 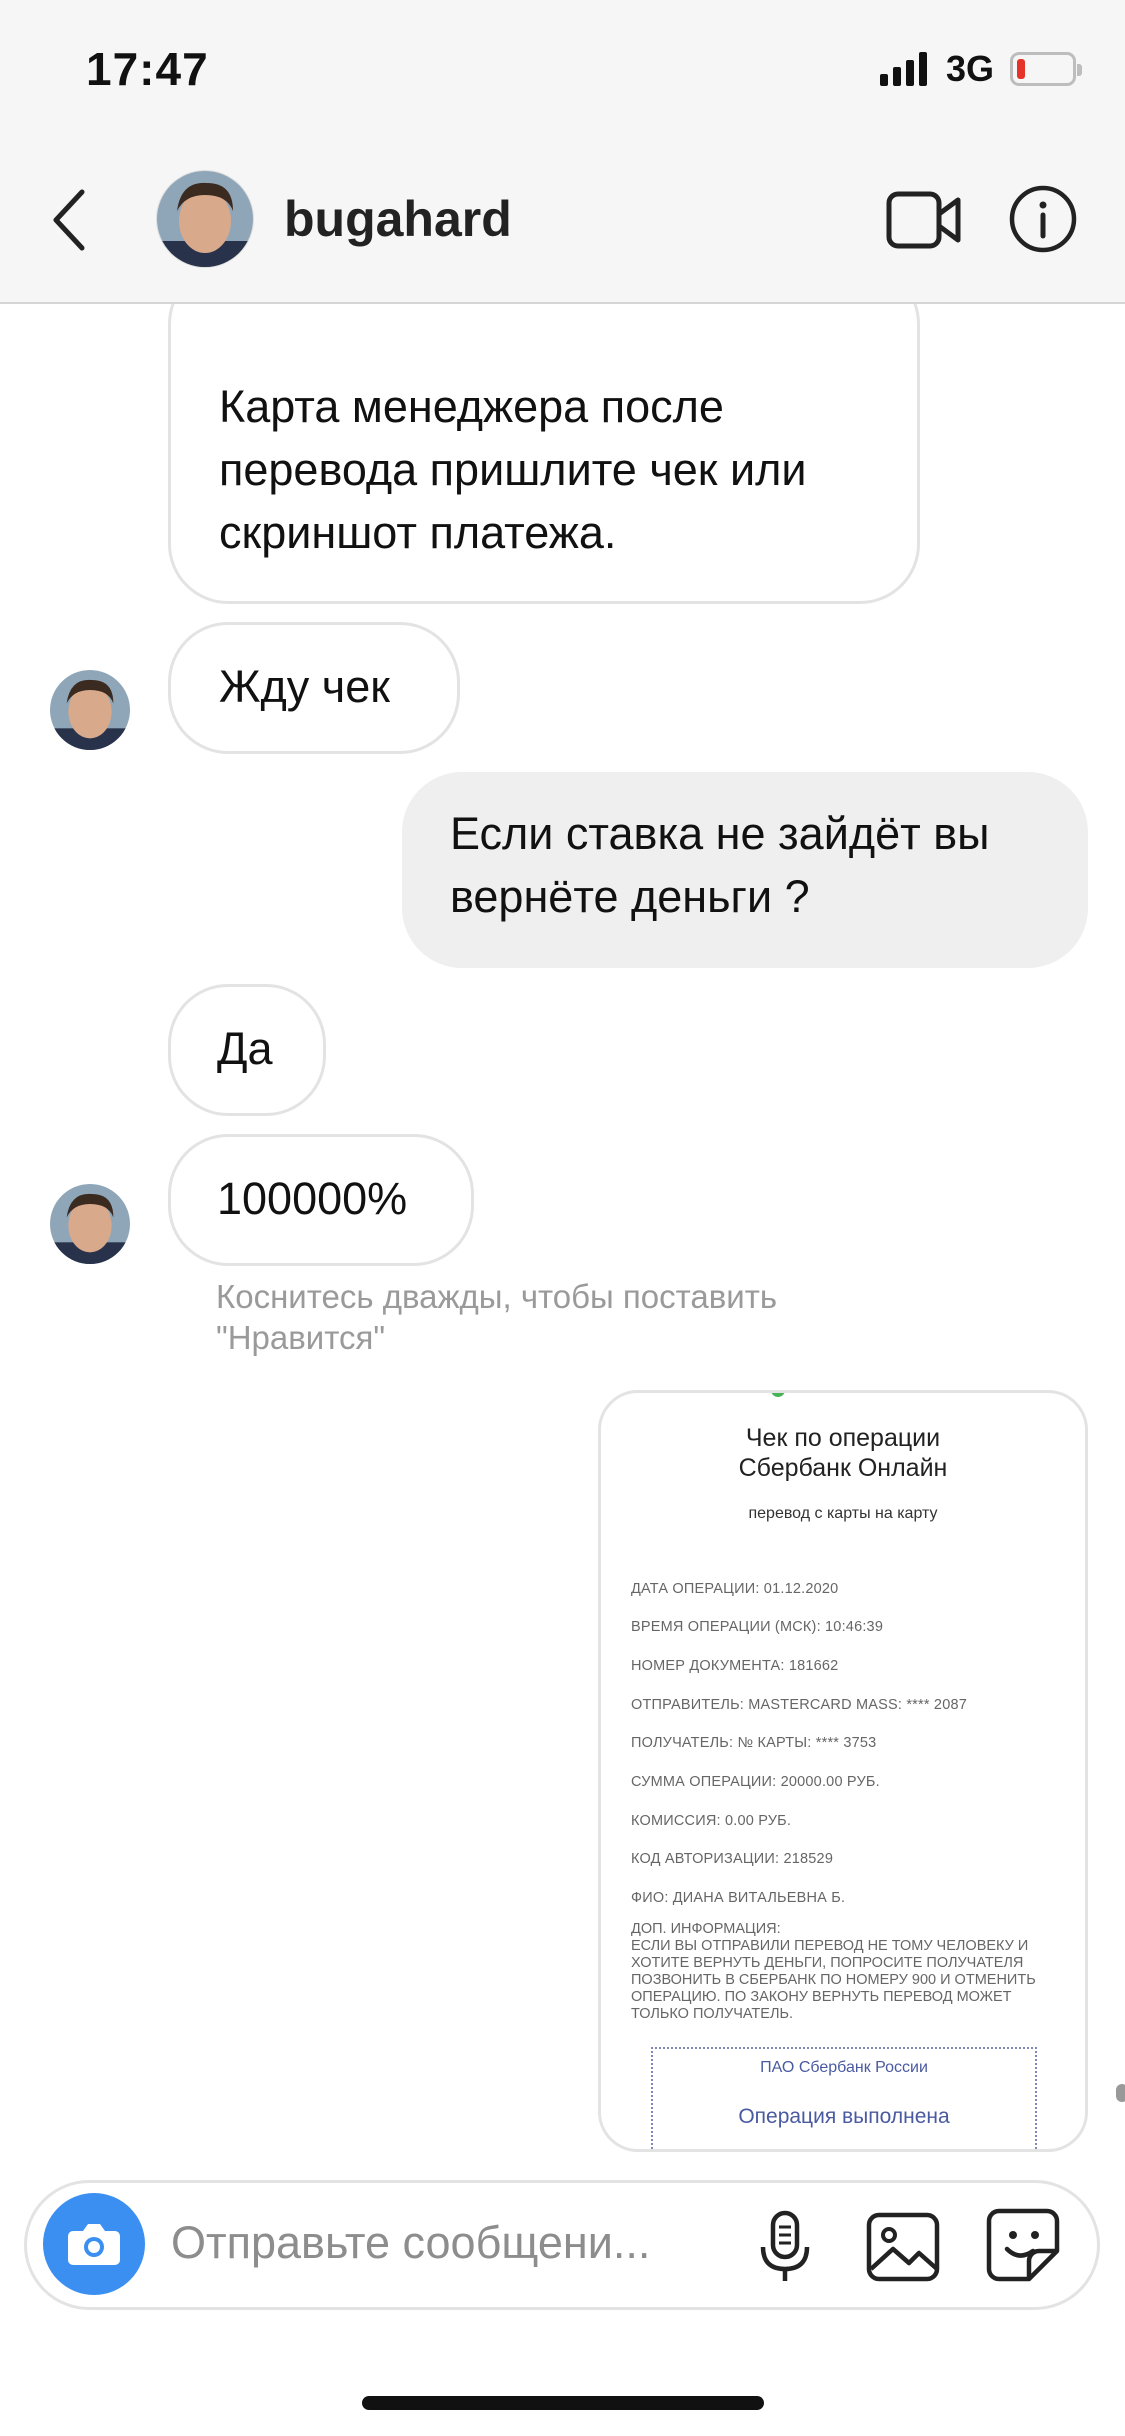 I want to click on video-call-button, so click(x=924, y=220).